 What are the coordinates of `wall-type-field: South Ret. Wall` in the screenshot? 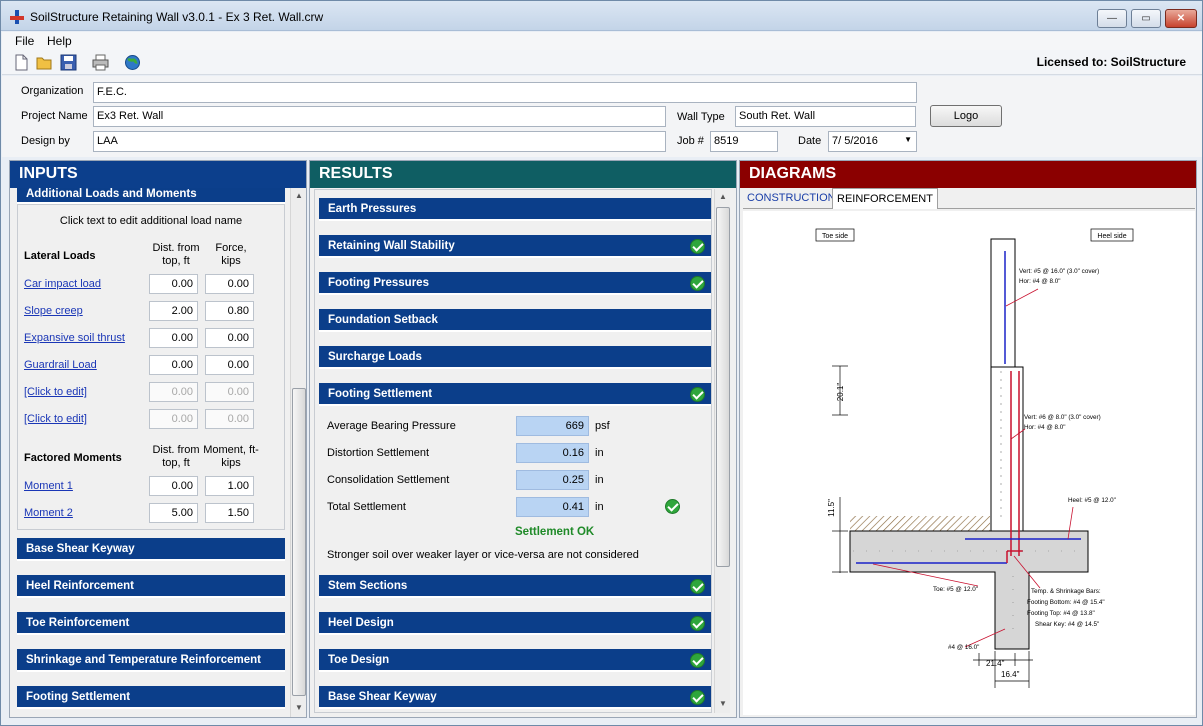 It's located at (825, 116).